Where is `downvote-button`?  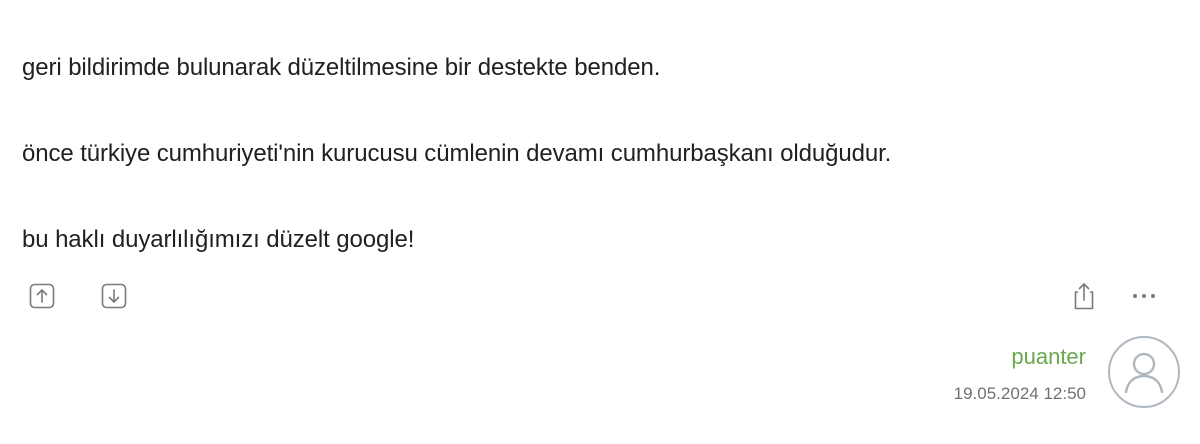 downvote-button is located at coordinates (114, 296).